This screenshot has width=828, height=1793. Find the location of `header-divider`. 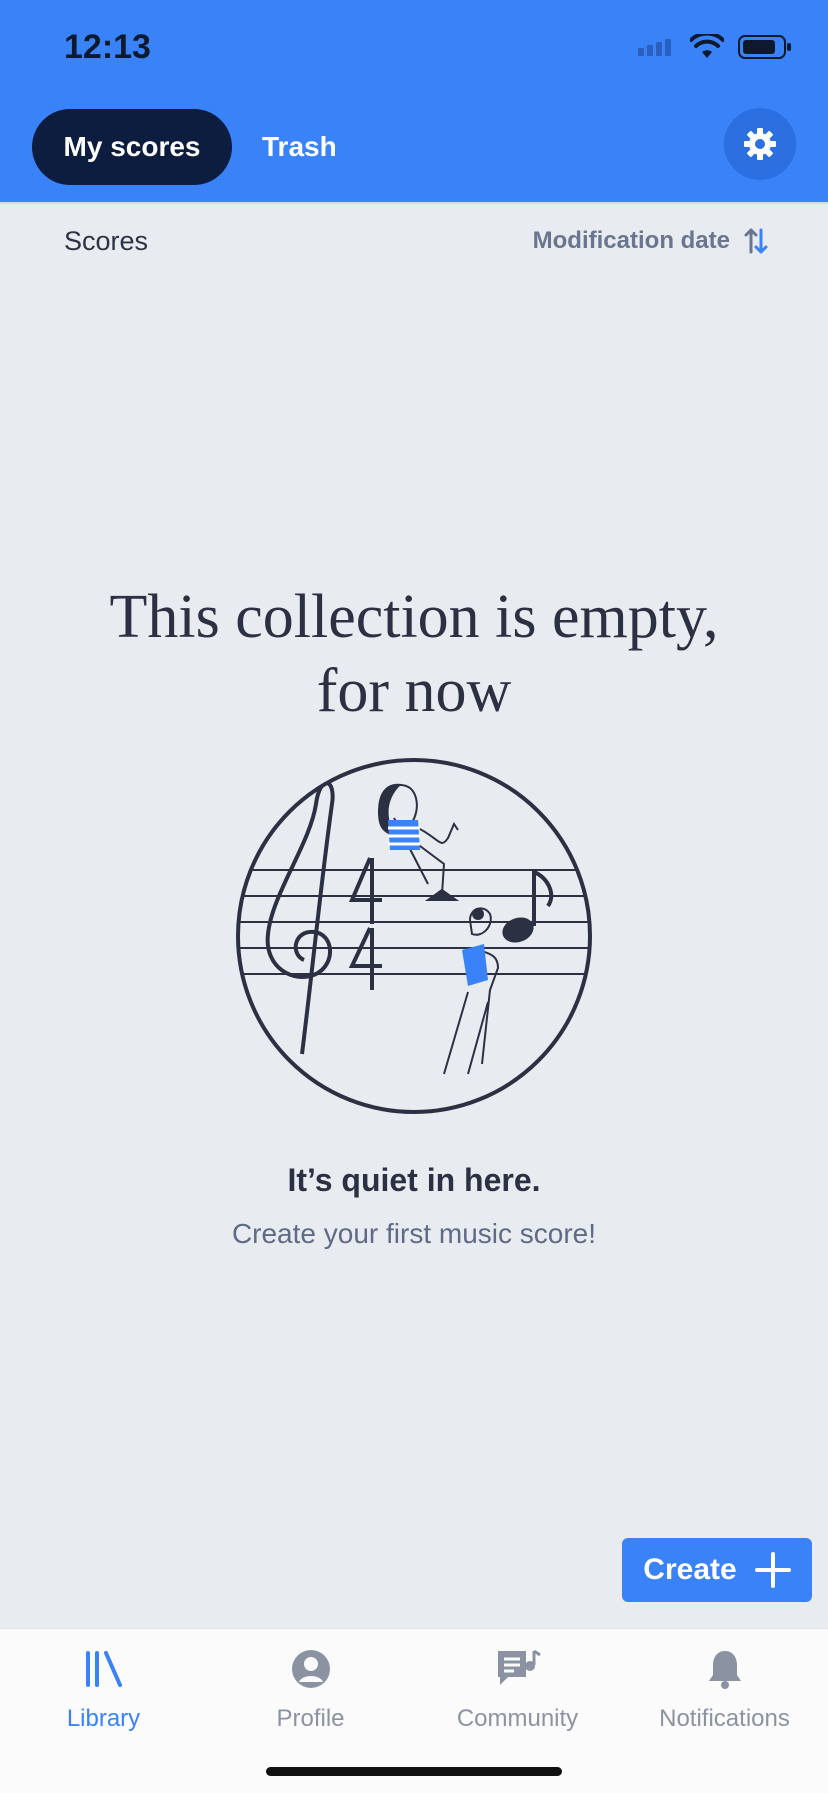

header-divider is located at coordinates (414, 203).